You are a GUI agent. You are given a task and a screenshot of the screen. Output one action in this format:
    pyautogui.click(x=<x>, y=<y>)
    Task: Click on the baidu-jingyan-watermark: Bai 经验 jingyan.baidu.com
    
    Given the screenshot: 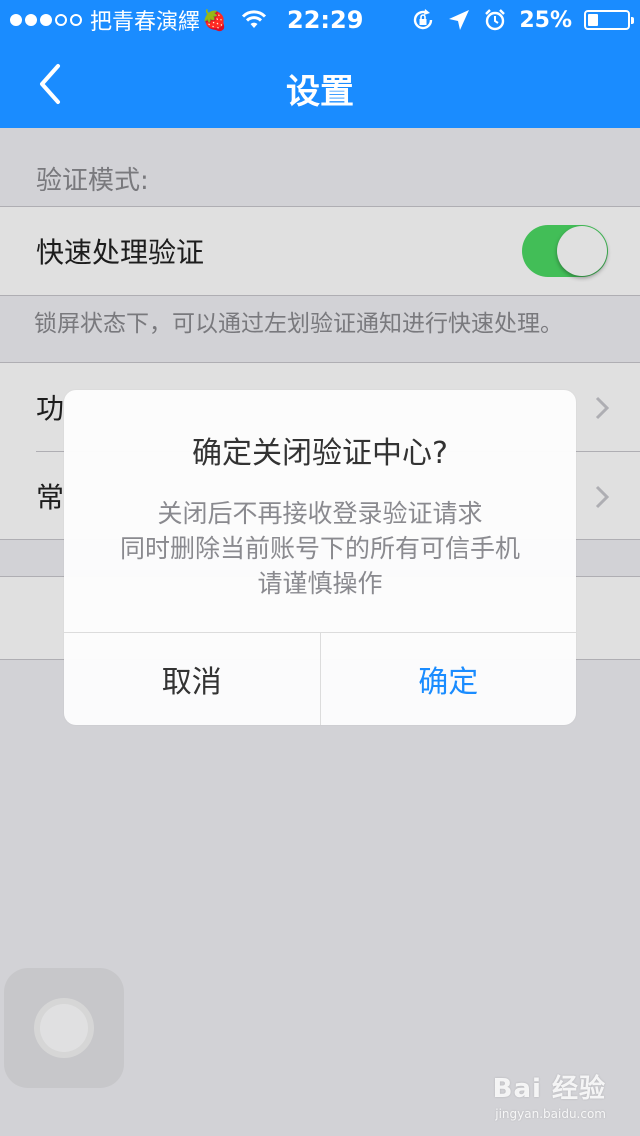 What is the action you would take?
    pyautogui.click(x=549, y=1094)
    